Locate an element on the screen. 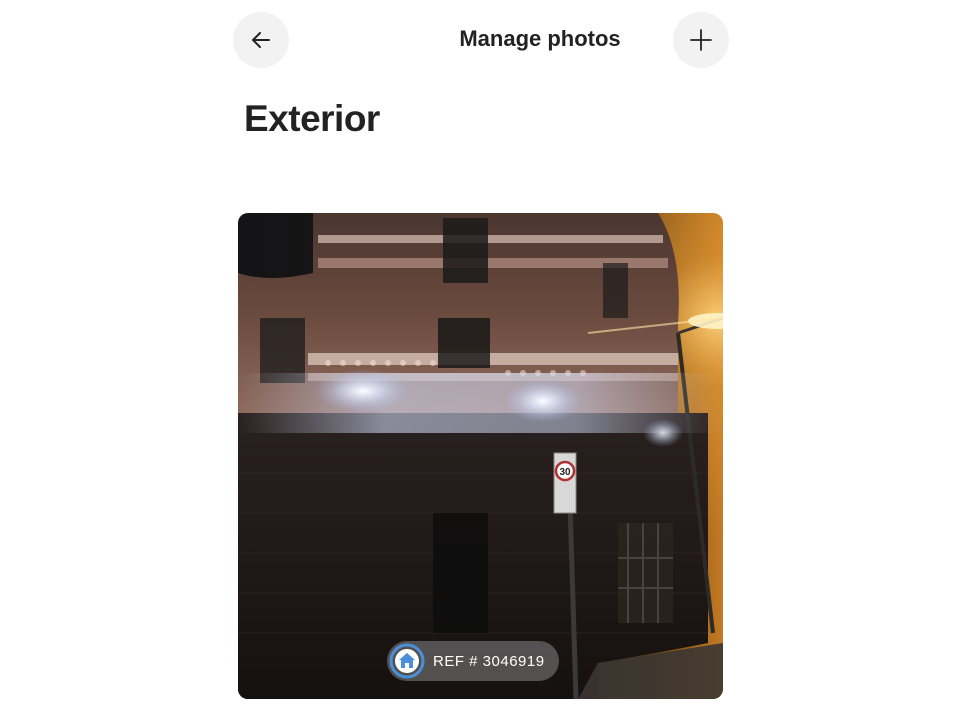  home-logo-icon is located at coordinates (407, 661).